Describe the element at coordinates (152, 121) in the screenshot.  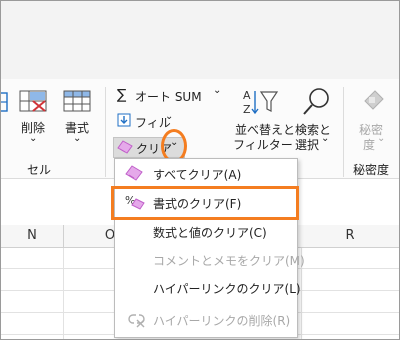
I see `fill-button: フィル ⌄` at that location.